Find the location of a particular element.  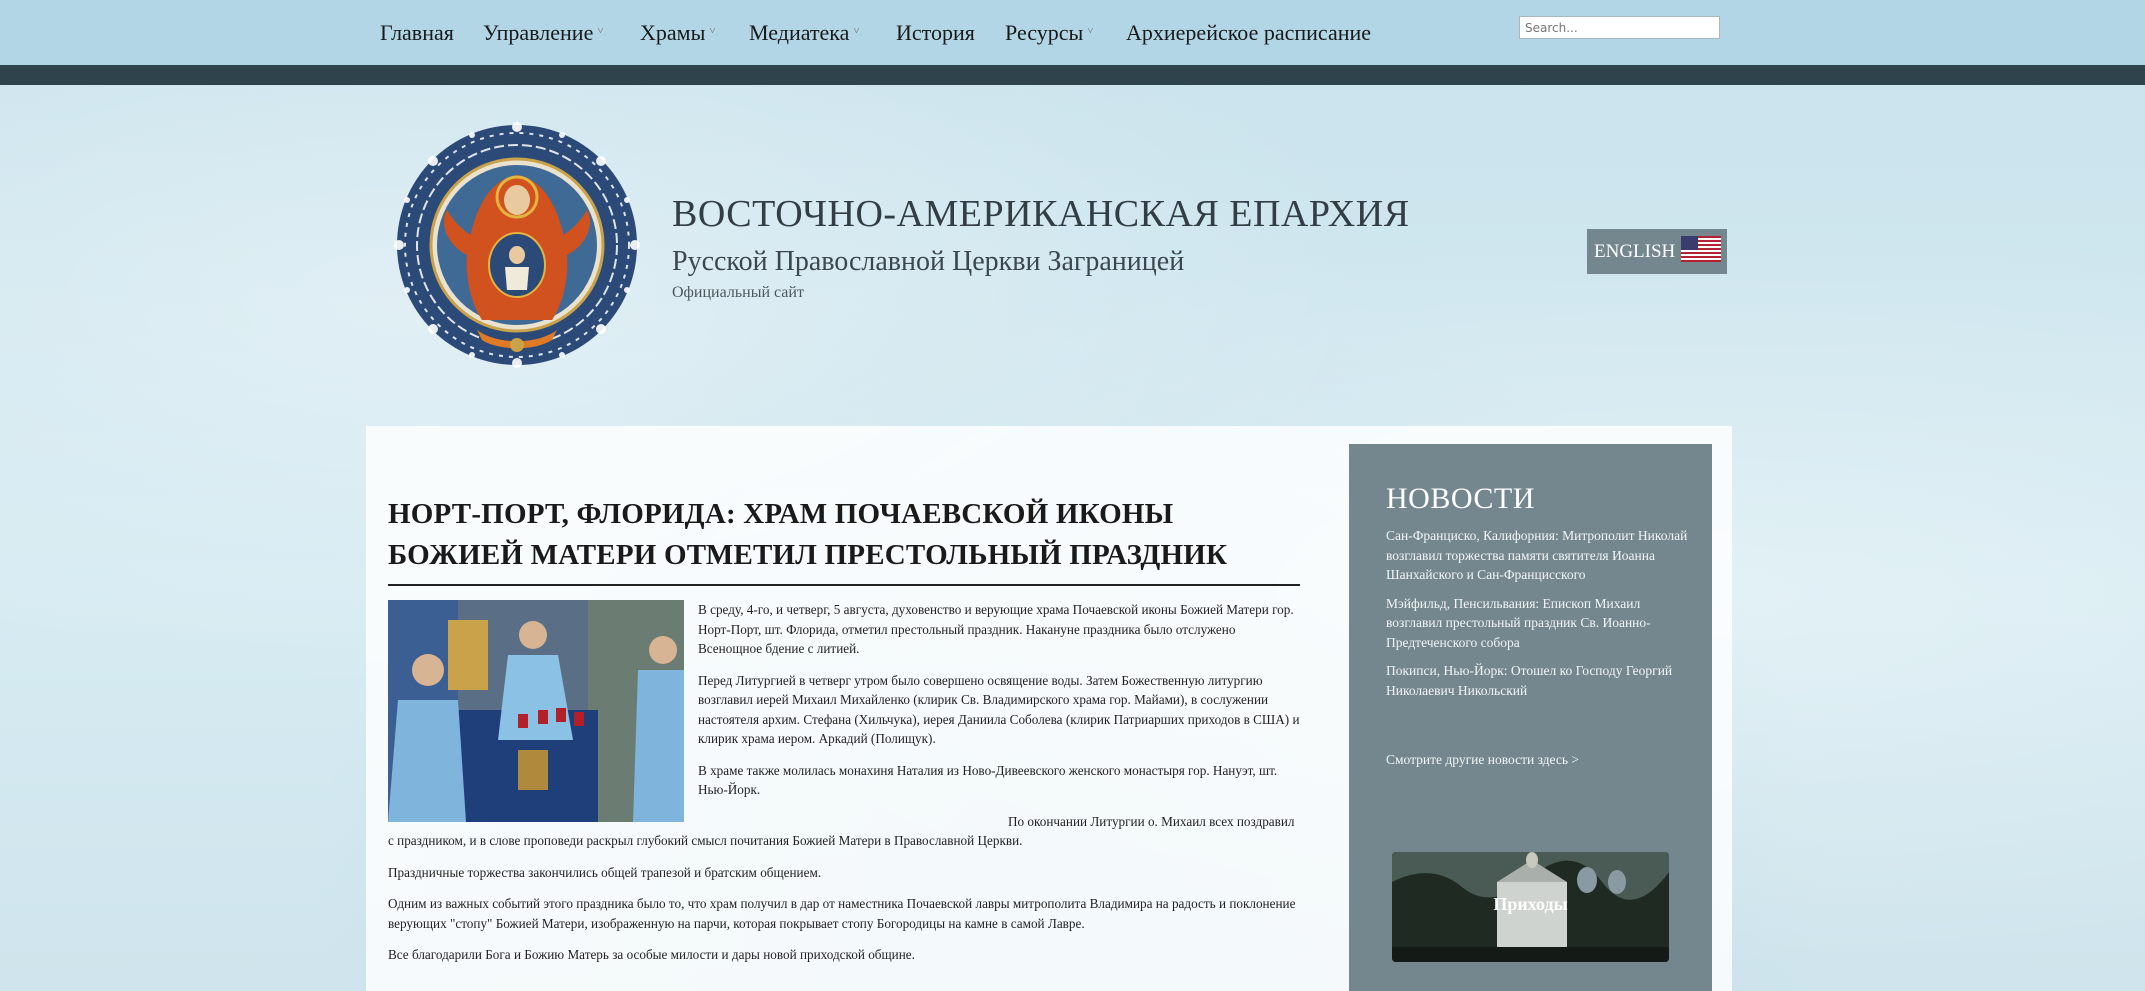

search-input is located at coordinates (1619, 27).